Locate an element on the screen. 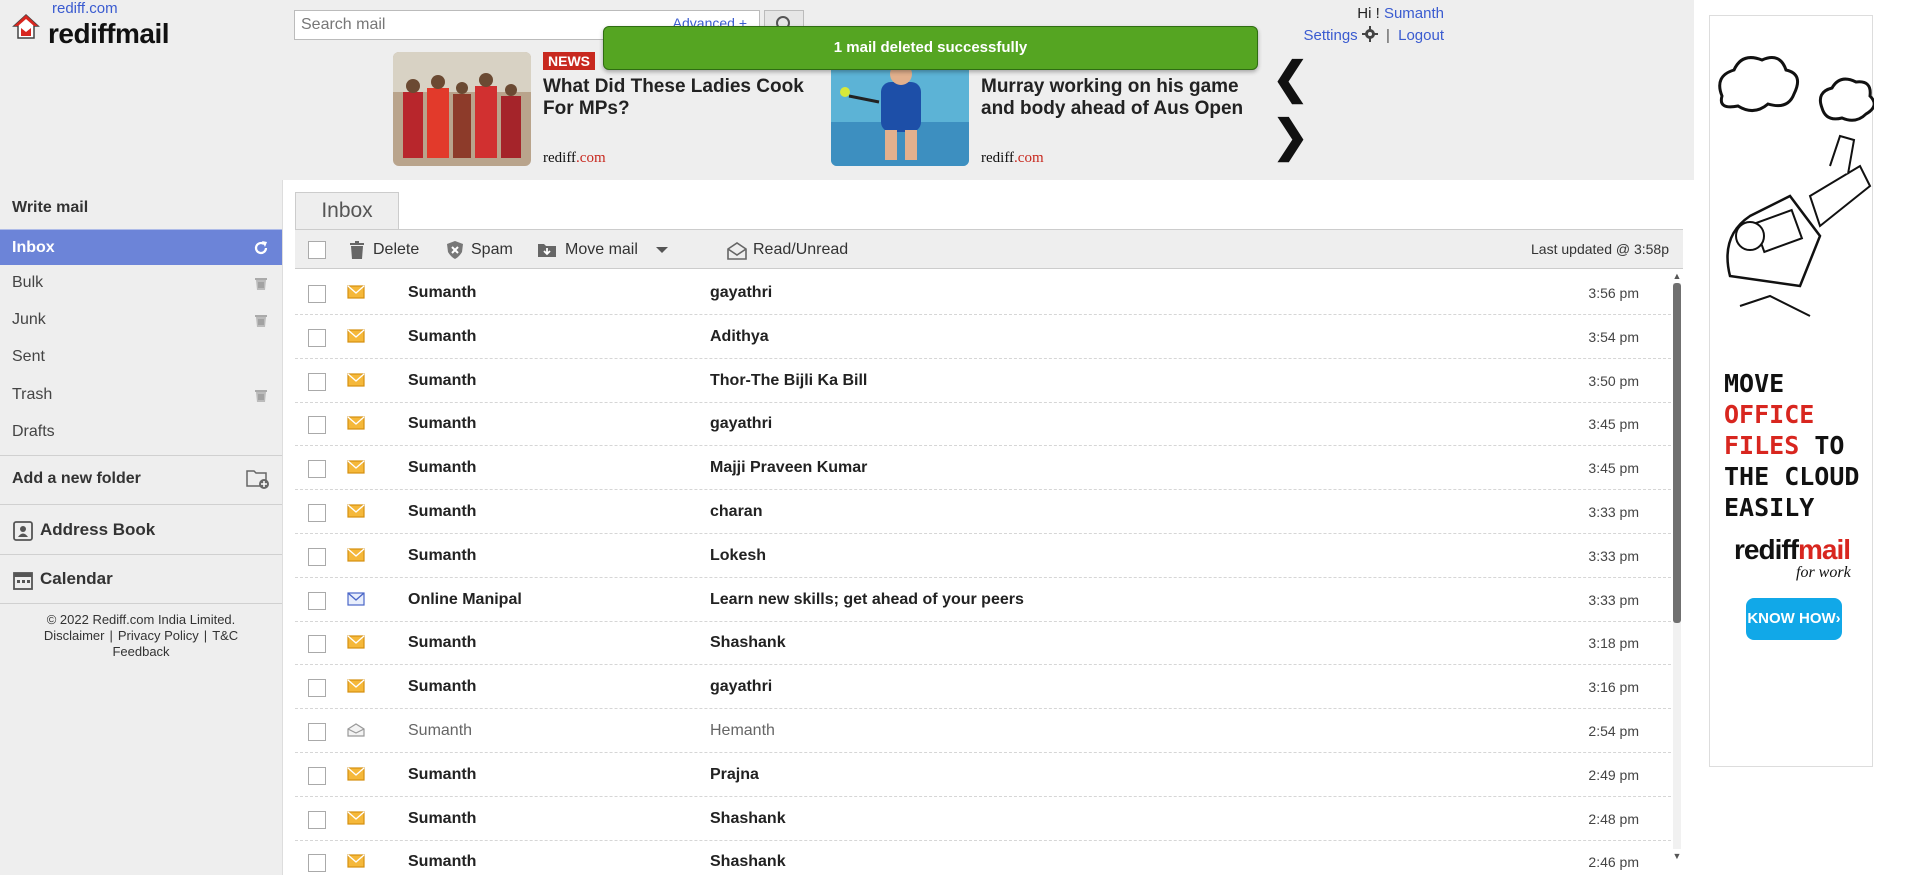 Image resolution: width=1920 pixels, height=875 pixels. spam-button: Spam is located at coordinates (479, 250).